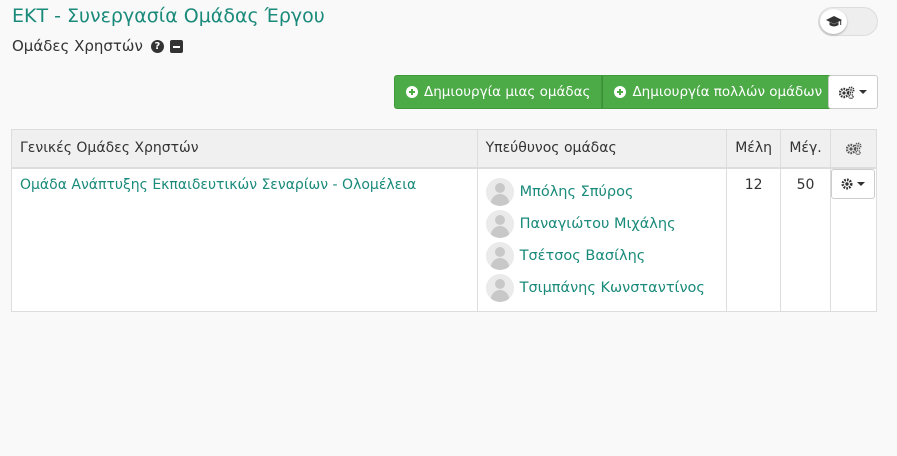  I want to click on lead-name-link: Παναγιώτου Μιχάλης, so click(598, 224).